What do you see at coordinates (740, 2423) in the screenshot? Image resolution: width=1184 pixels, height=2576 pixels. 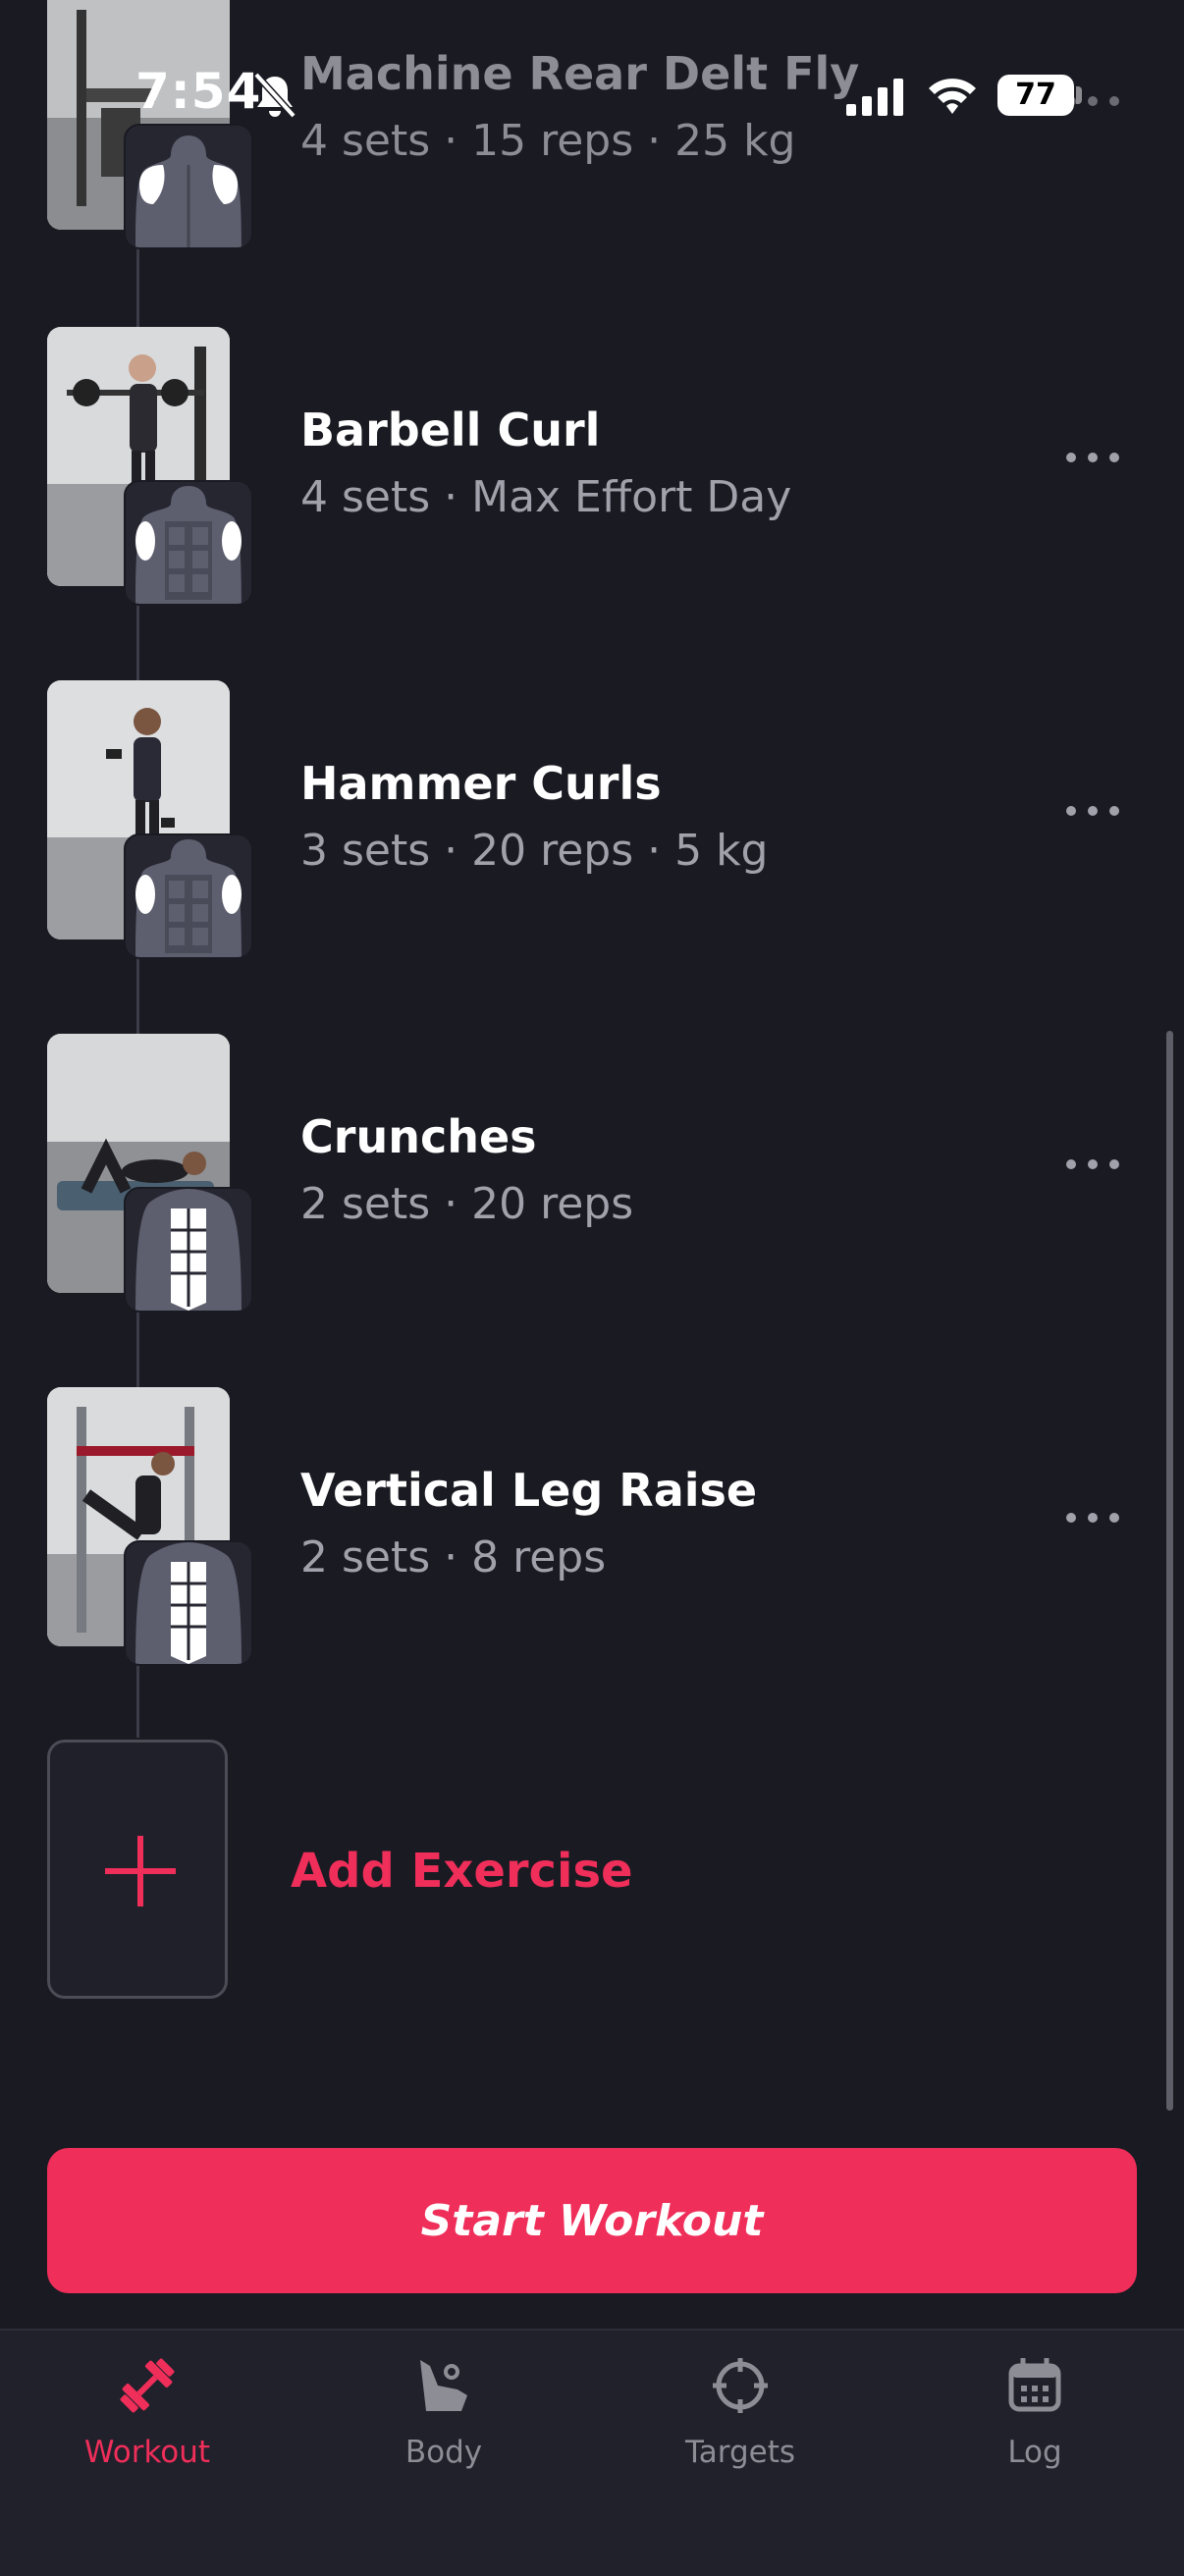 I see `tab-targets: Targets` at bounding box center [740, 2423].